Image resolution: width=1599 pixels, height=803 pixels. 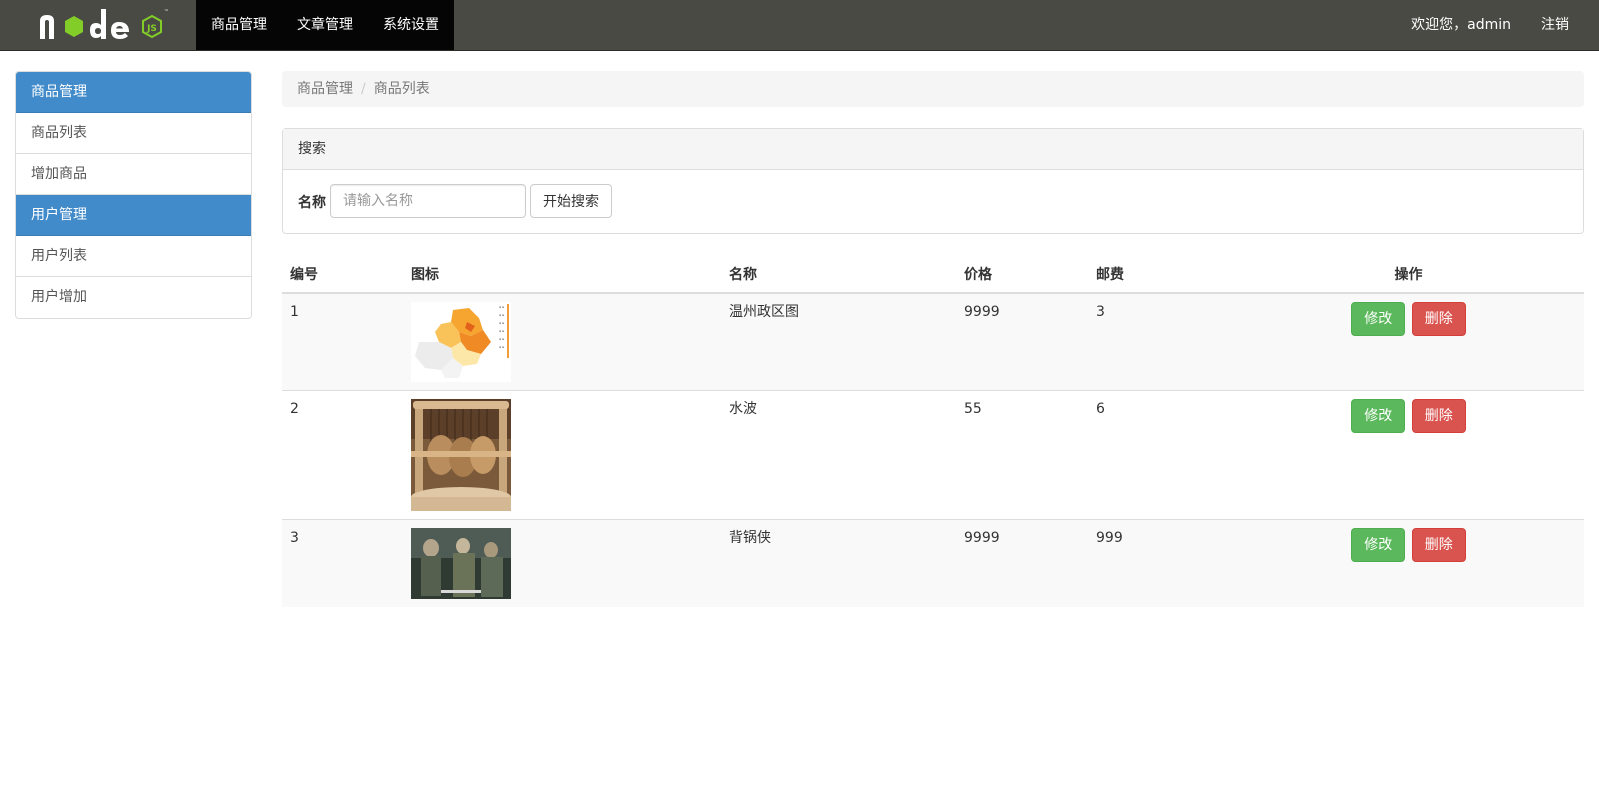 I want to click on svg-text: ™, so click(x=166, y=12).